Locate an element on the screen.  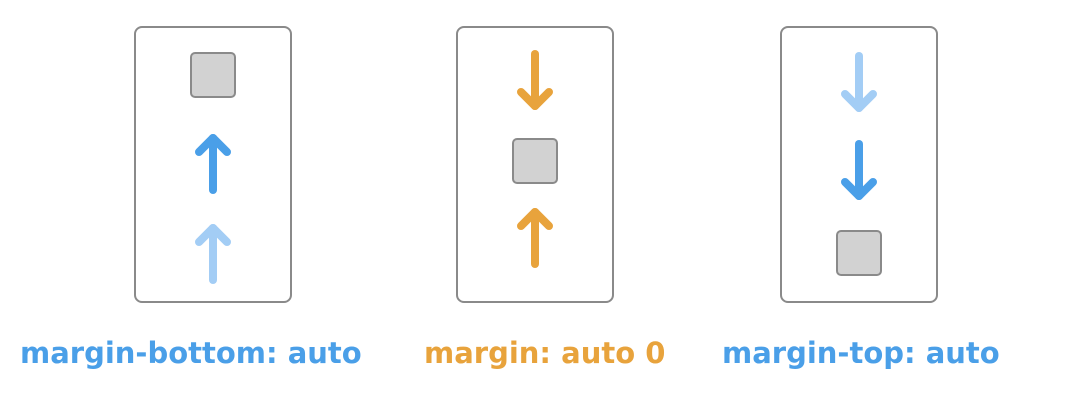
caption-margin-top-auto: margin-top: auto is located at coordinates (861, 353).